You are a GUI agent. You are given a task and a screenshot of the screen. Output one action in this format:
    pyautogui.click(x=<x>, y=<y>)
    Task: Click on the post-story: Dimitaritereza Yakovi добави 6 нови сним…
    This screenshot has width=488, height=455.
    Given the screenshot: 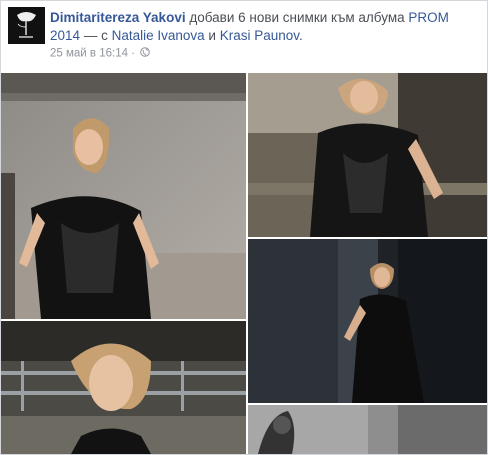 What is the action you would take?
    pyautogui.click(x=260, y=27)
    